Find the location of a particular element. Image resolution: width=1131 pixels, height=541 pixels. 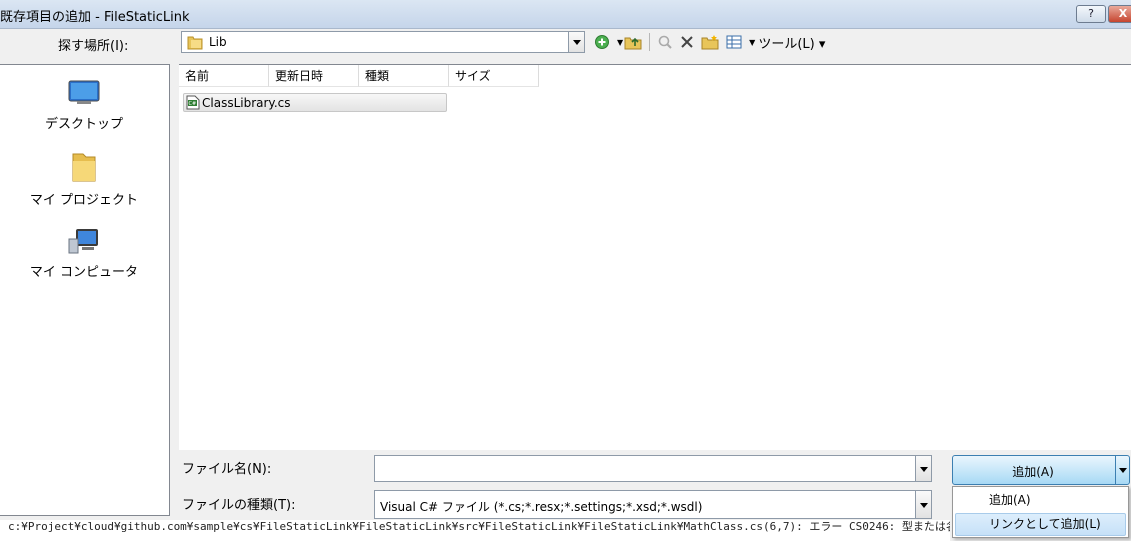

file-type-label: ファイルの種類(T): is located at coordinates (239, 505).